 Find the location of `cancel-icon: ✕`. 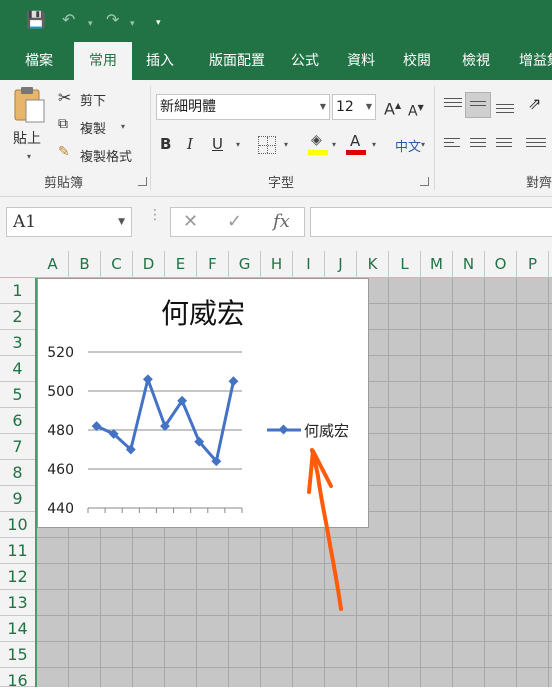

cancel-icon: ✕ is located at coordinates (190, 221).